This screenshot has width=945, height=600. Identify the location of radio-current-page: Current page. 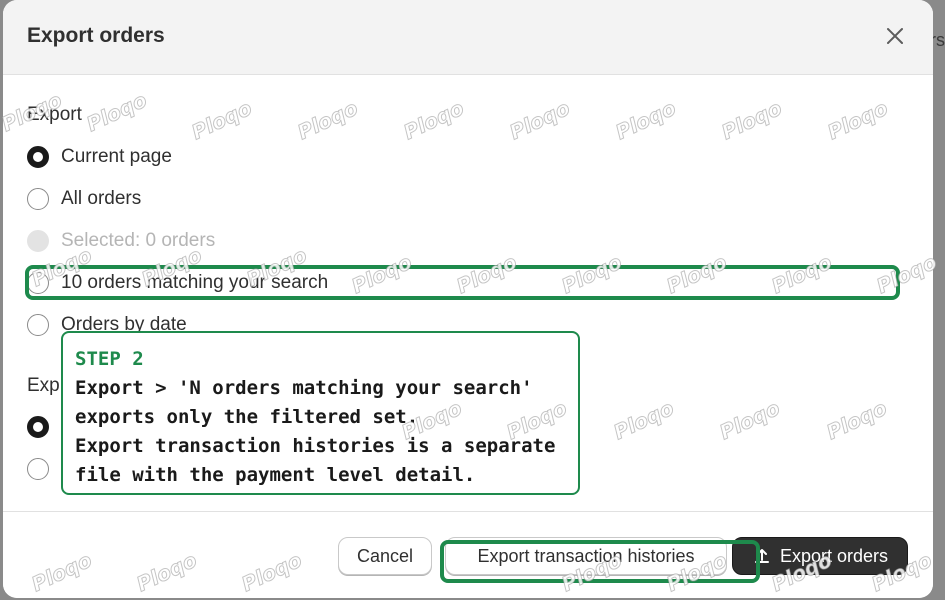
(99, 157).